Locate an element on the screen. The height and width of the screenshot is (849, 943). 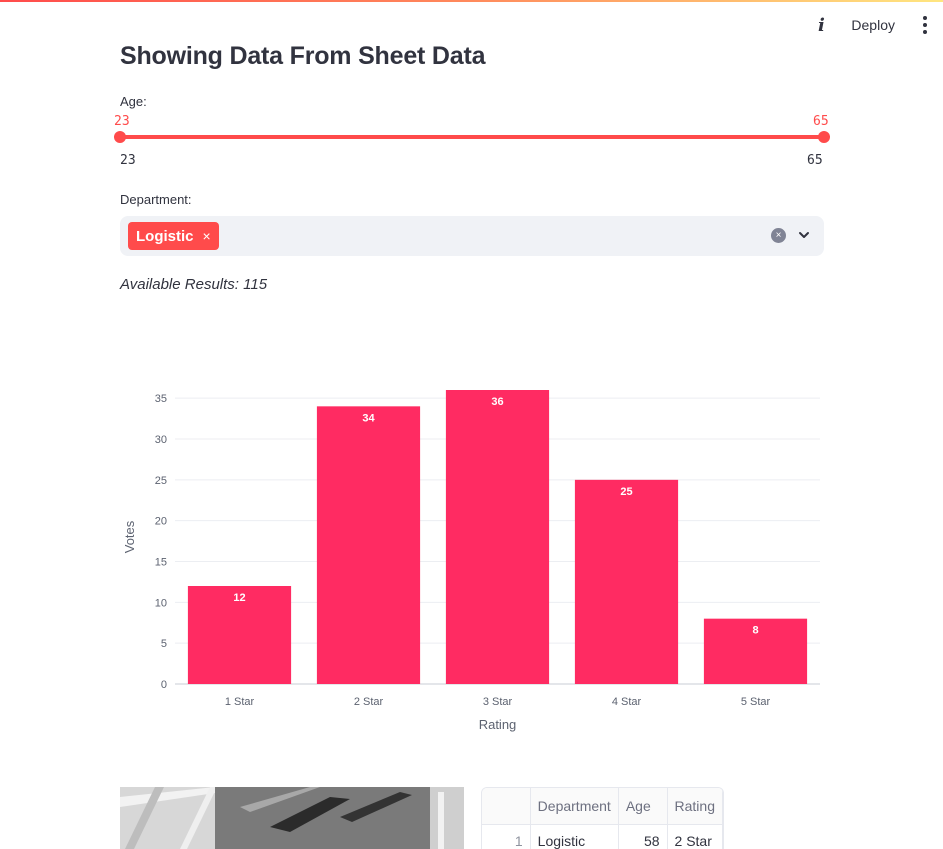
age-slider-track is located at coordinates (472, 137).